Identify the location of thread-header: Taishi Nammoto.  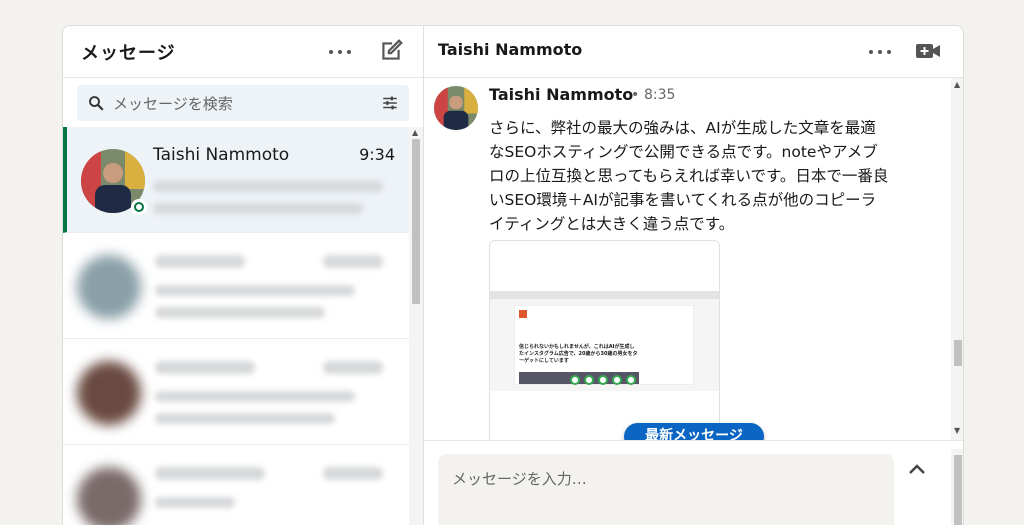
(693, 52).